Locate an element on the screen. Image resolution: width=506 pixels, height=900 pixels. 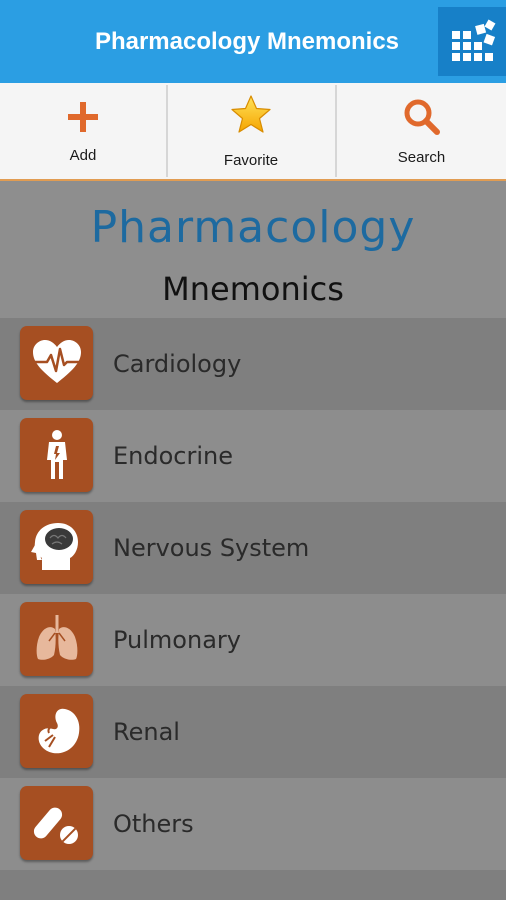
category-label: Endocrine is located at coordinates (173, 456).